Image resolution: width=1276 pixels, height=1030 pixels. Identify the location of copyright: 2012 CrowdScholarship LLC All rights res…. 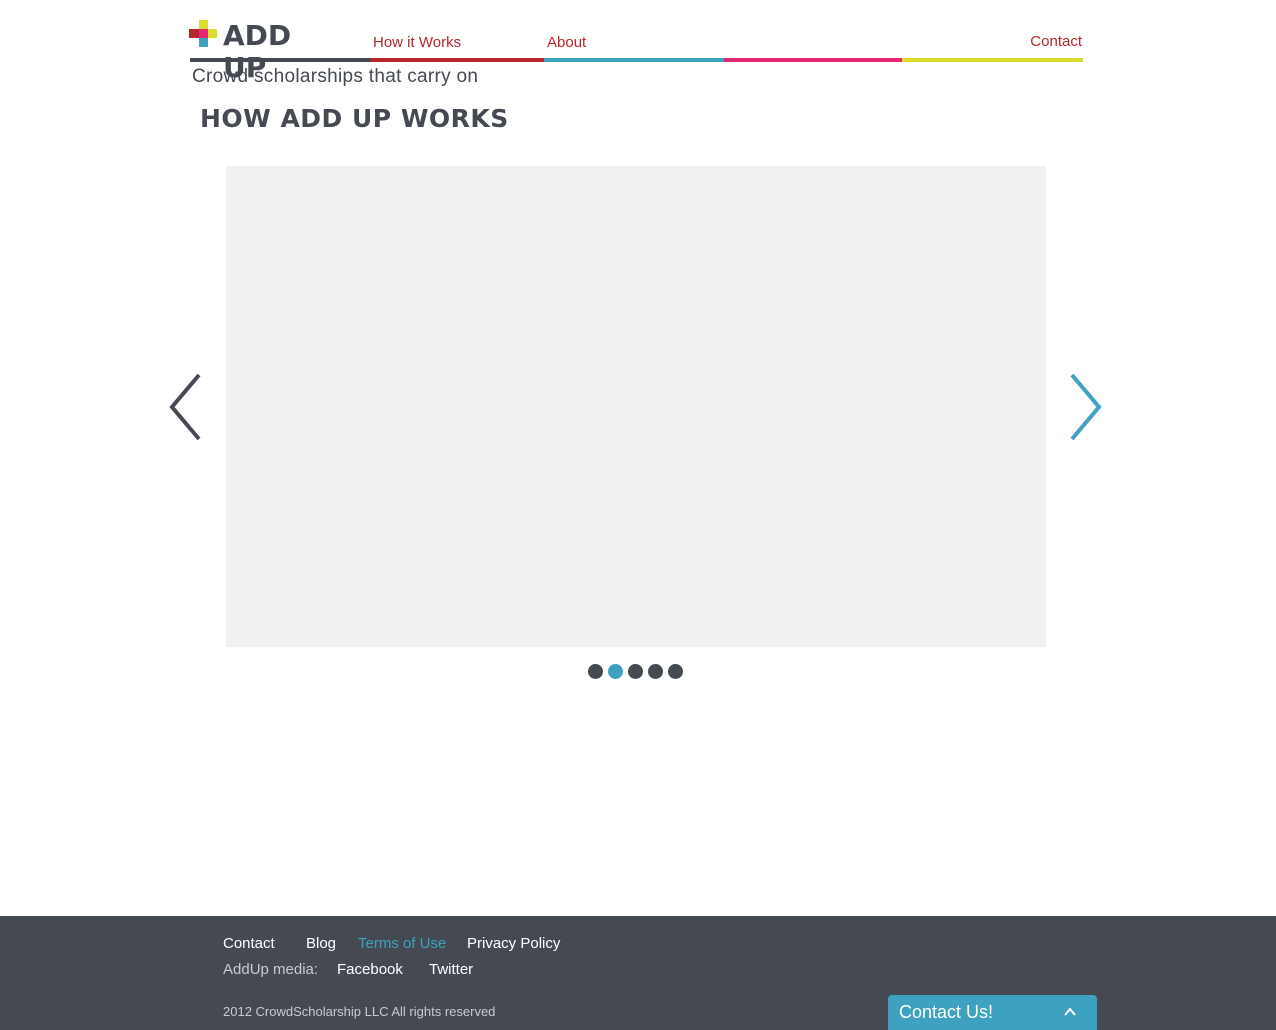
(359, 1011).